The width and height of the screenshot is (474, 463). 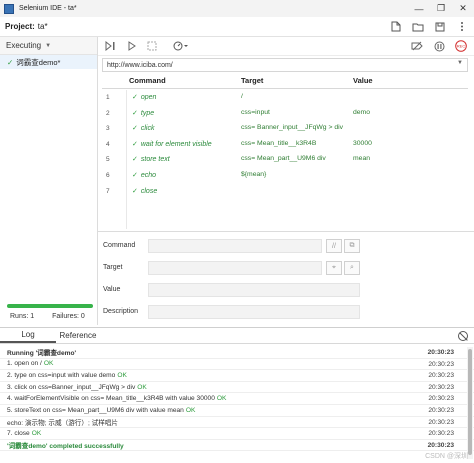 I want to click on save-project-icon, so click(x=440, y=26).